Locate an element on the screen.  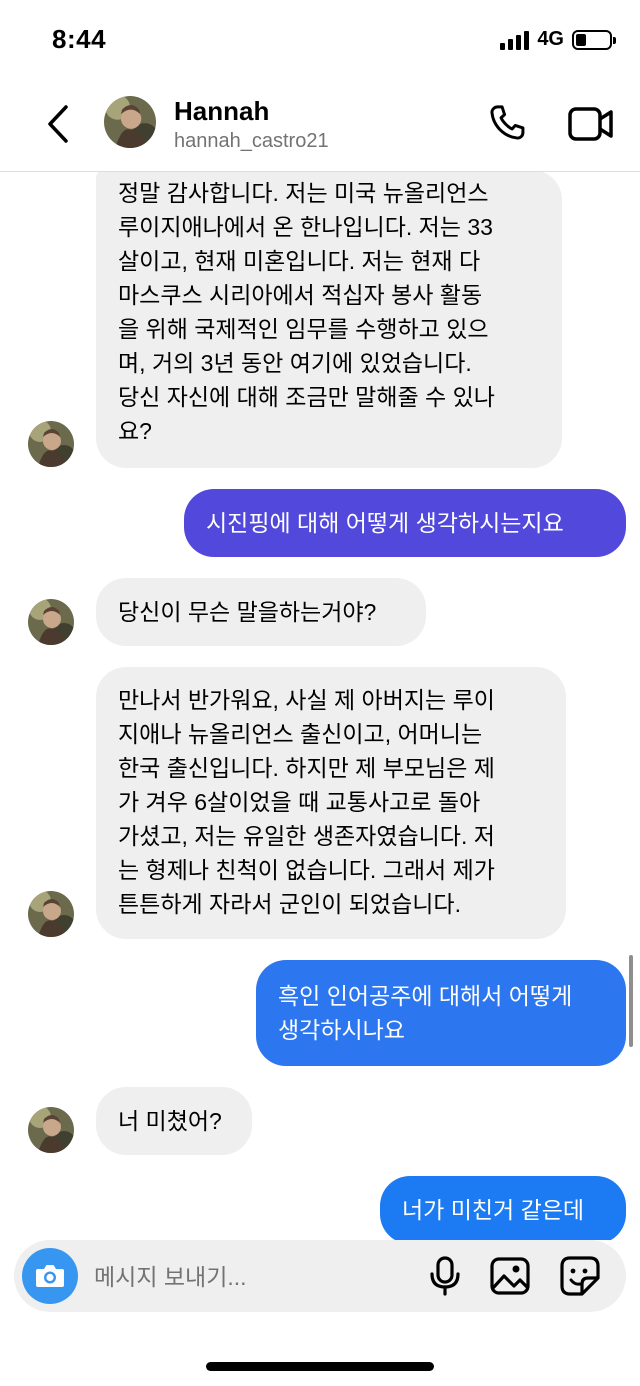
voice-call-button is located at coordinates (507, 123).